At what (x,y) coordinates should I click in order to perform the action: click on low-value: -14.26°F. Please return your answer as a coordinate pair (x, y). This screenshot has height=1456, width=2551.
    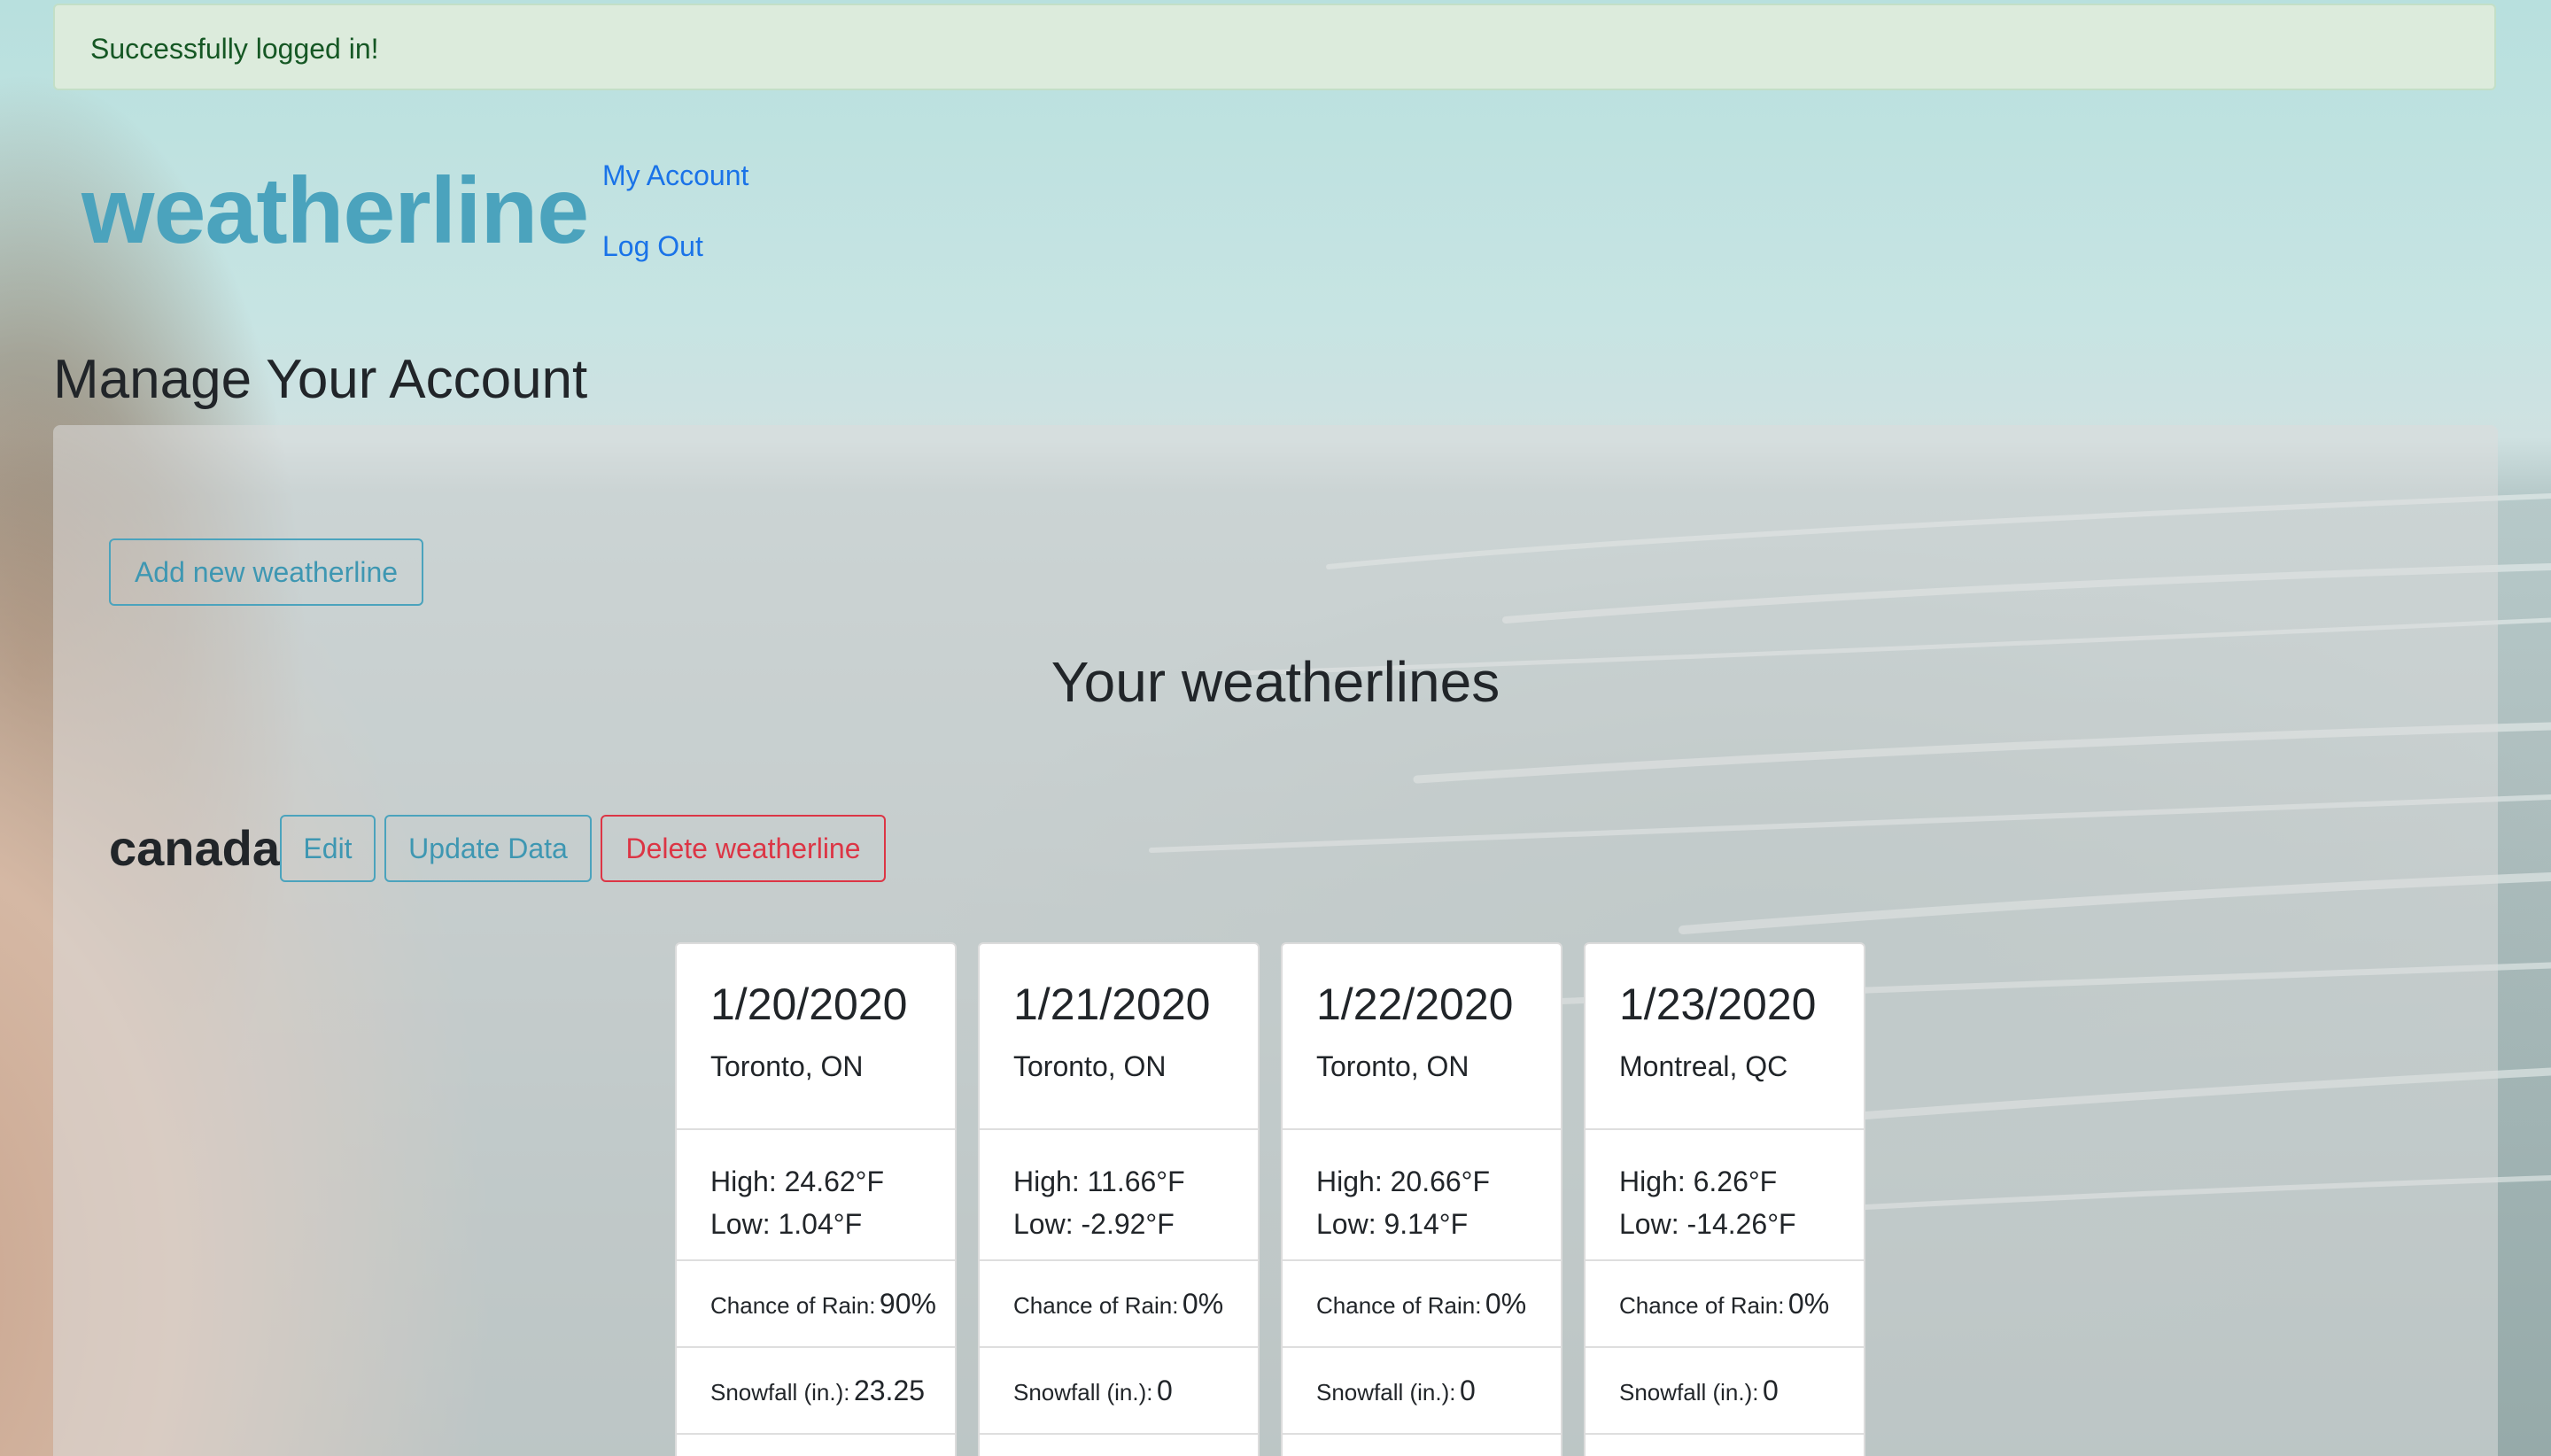
    Looking at the image, I should click on (1741, 1224).